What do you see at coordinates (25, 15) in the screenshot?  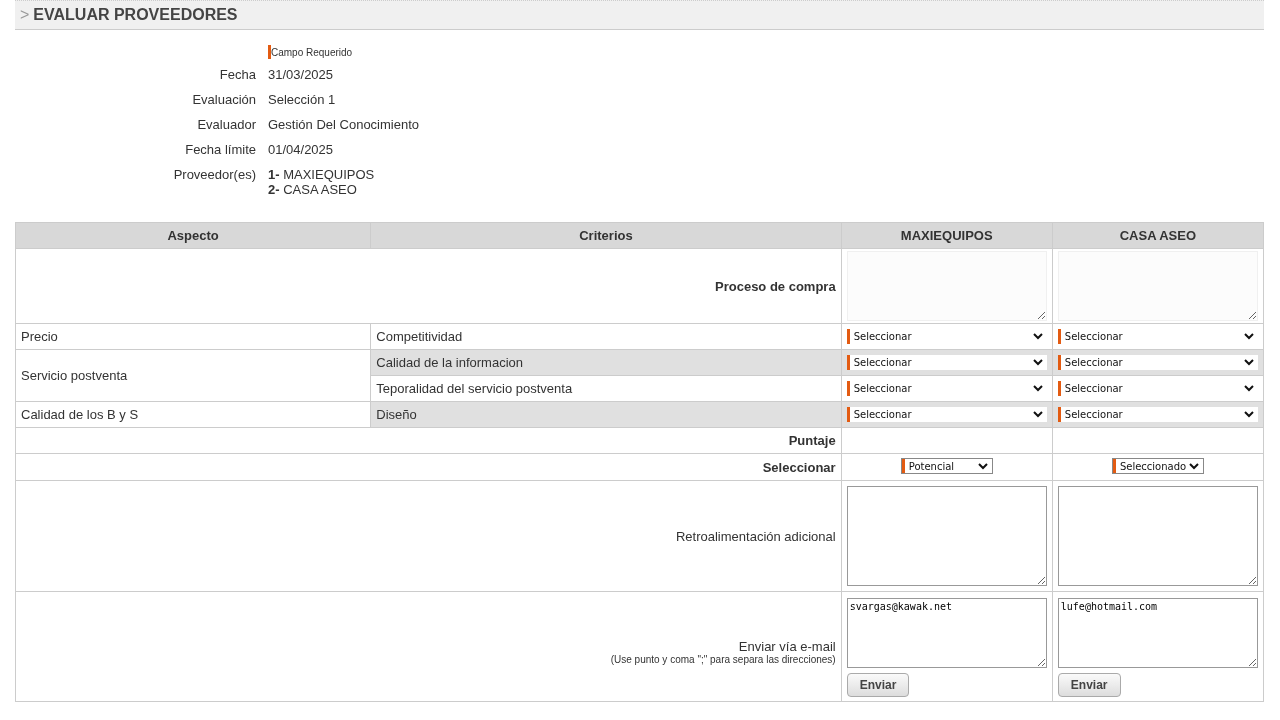 I see `chevron-marker: >` at bounding box center [25, 15].